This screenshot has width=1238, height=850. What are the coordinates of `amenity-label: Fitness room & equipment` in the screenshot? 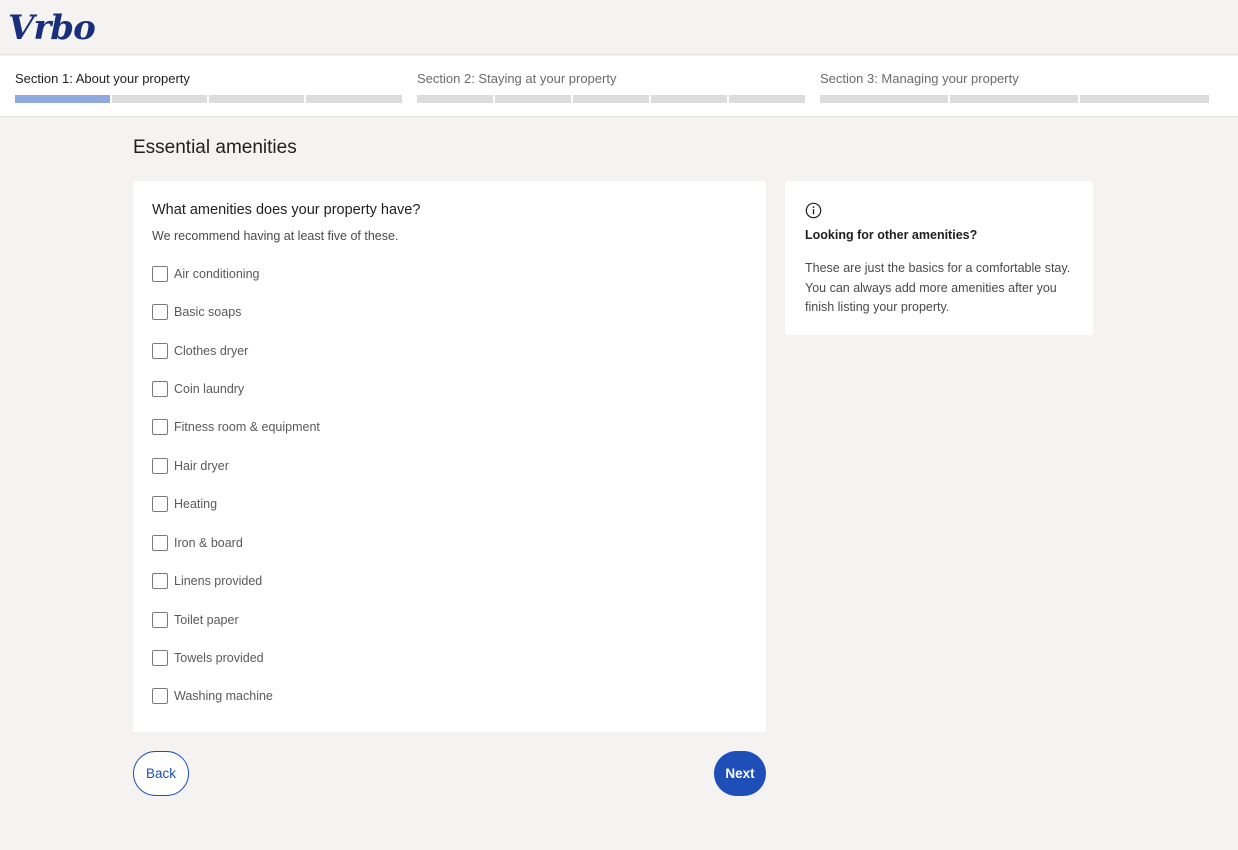 It's located at (247, 427).